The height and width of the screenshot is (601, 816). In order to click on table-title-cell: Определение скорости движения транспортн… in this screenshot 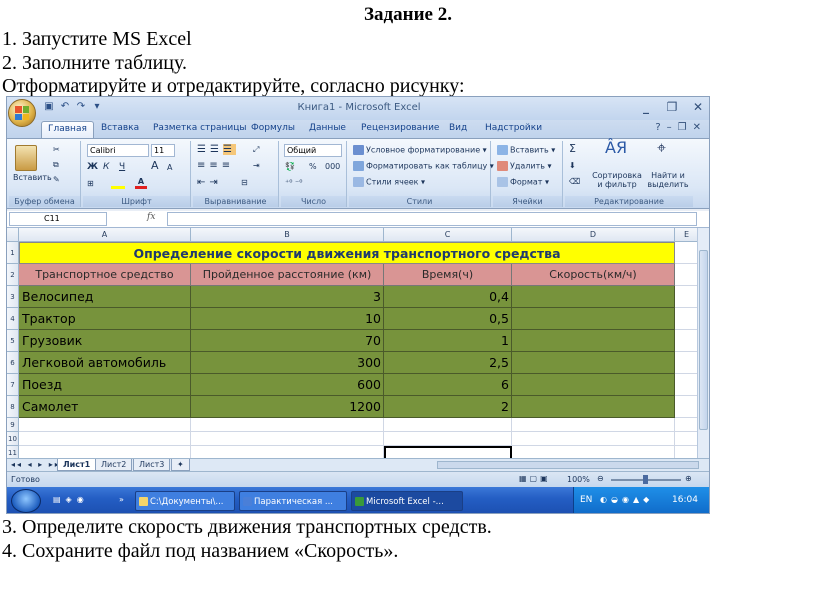, I will do `click(347, 253)`.